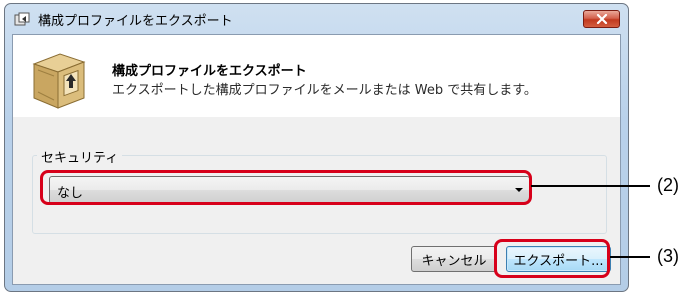 Image resolution: width=691 pixels, height=298 pixels. I want to click on close-button, so click(601, 19).